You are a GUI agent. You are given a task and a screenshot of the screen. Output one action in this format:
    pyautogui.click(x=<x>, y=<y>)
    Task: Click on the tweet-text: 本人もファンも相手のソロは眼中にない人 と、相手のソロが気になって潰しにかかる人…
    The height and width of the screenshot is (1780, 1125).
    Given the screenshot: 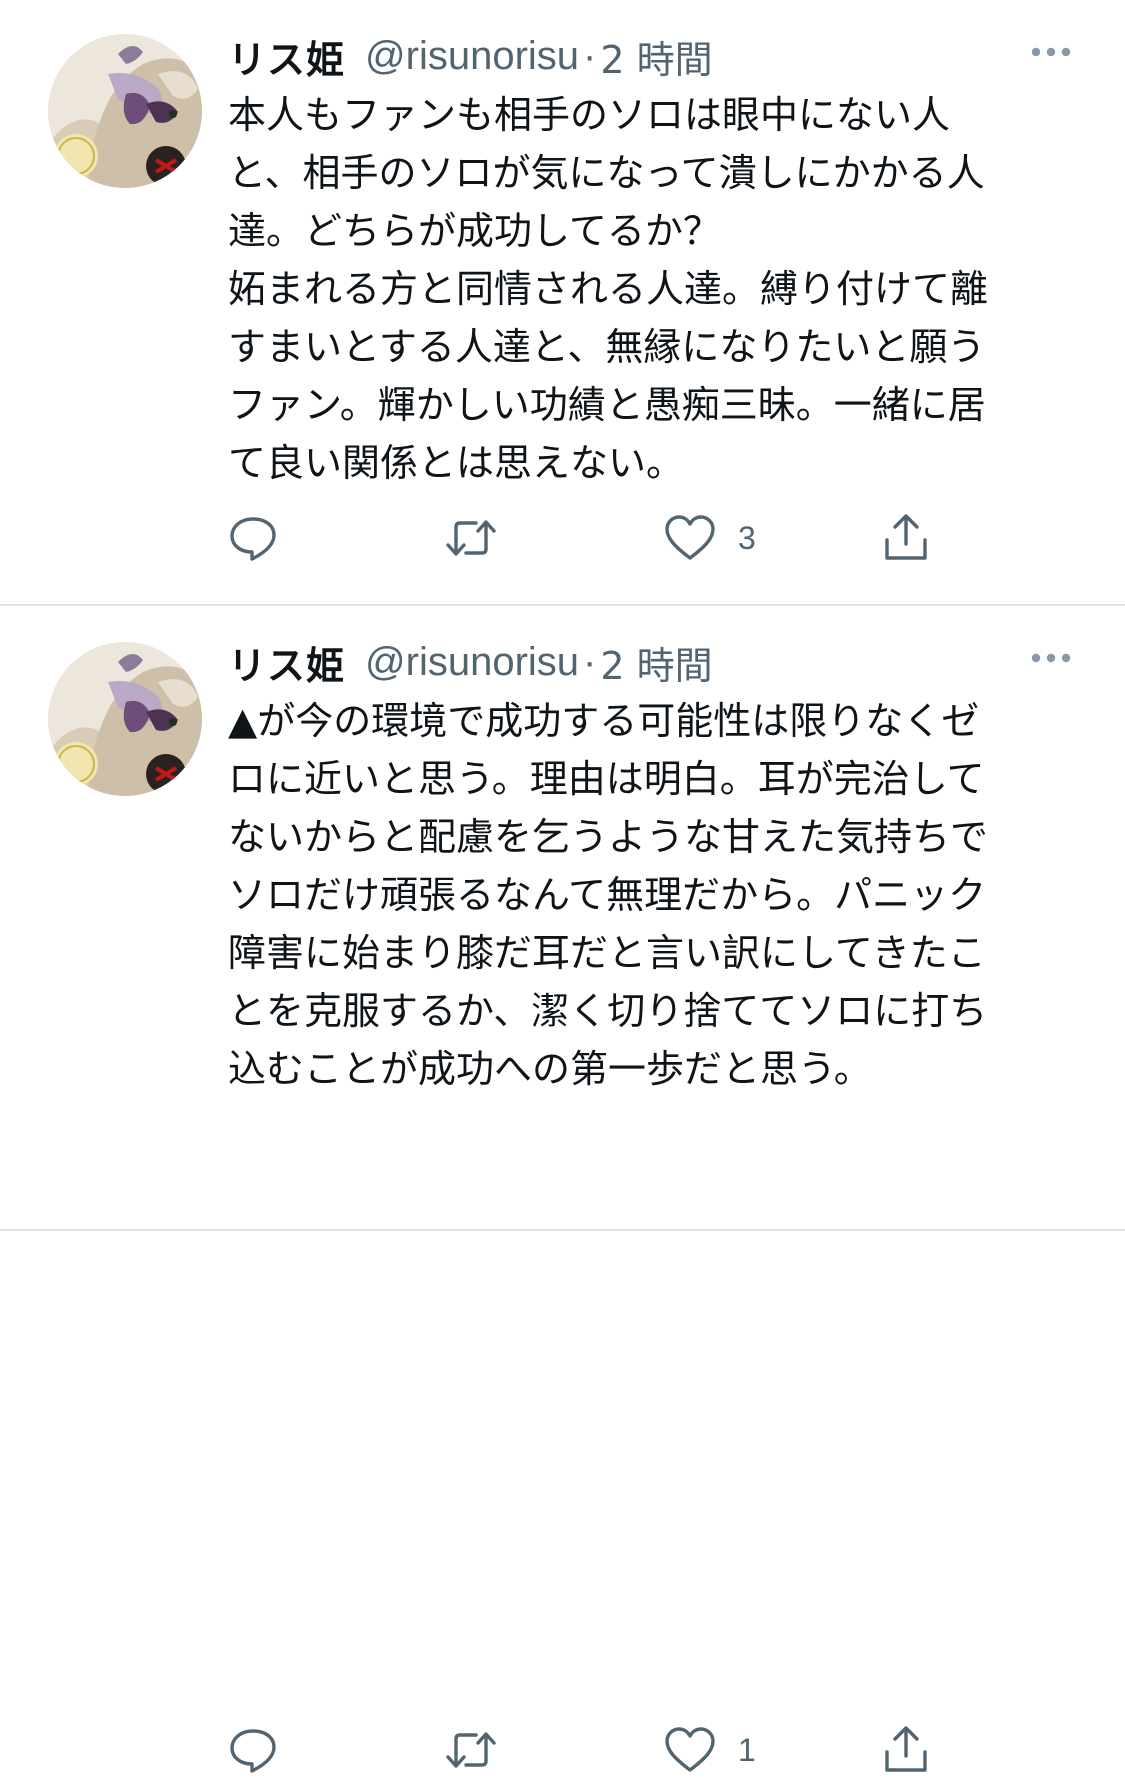 What is the action you would take?
    pyautogui.click(x=608, y=289)
    